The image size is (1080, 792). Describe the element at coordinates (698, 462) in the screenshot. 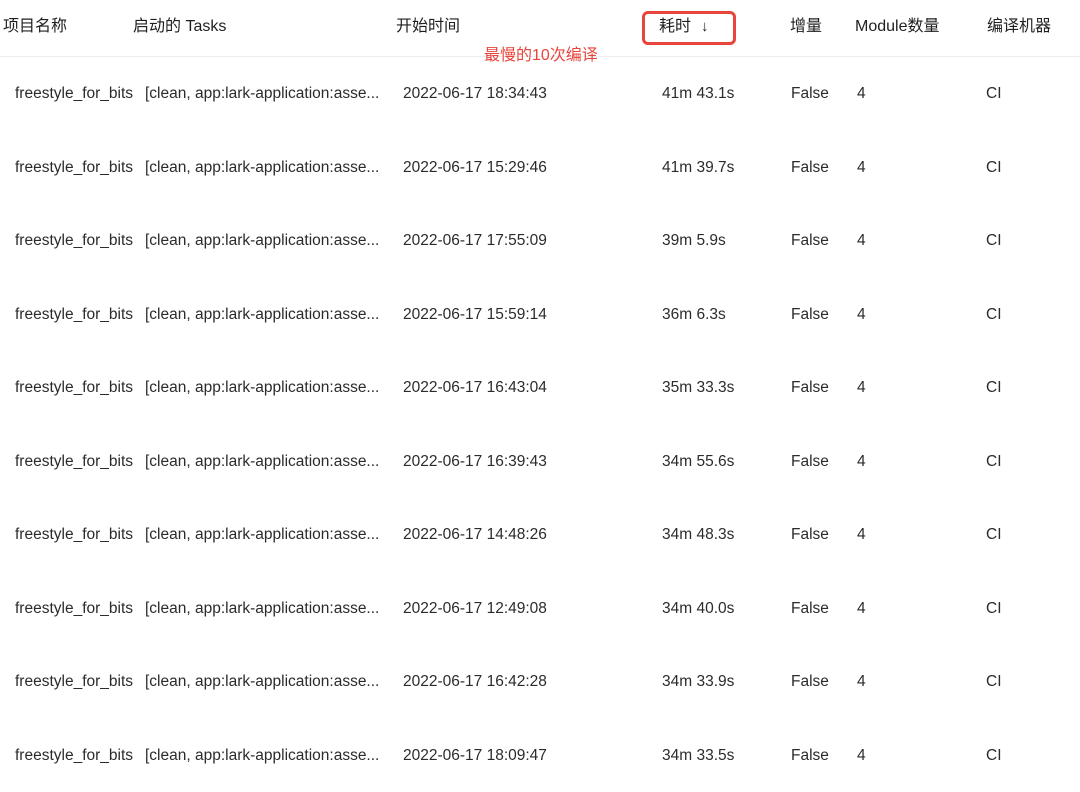

I see `cell-duration: 34m 55.6s` at that location.